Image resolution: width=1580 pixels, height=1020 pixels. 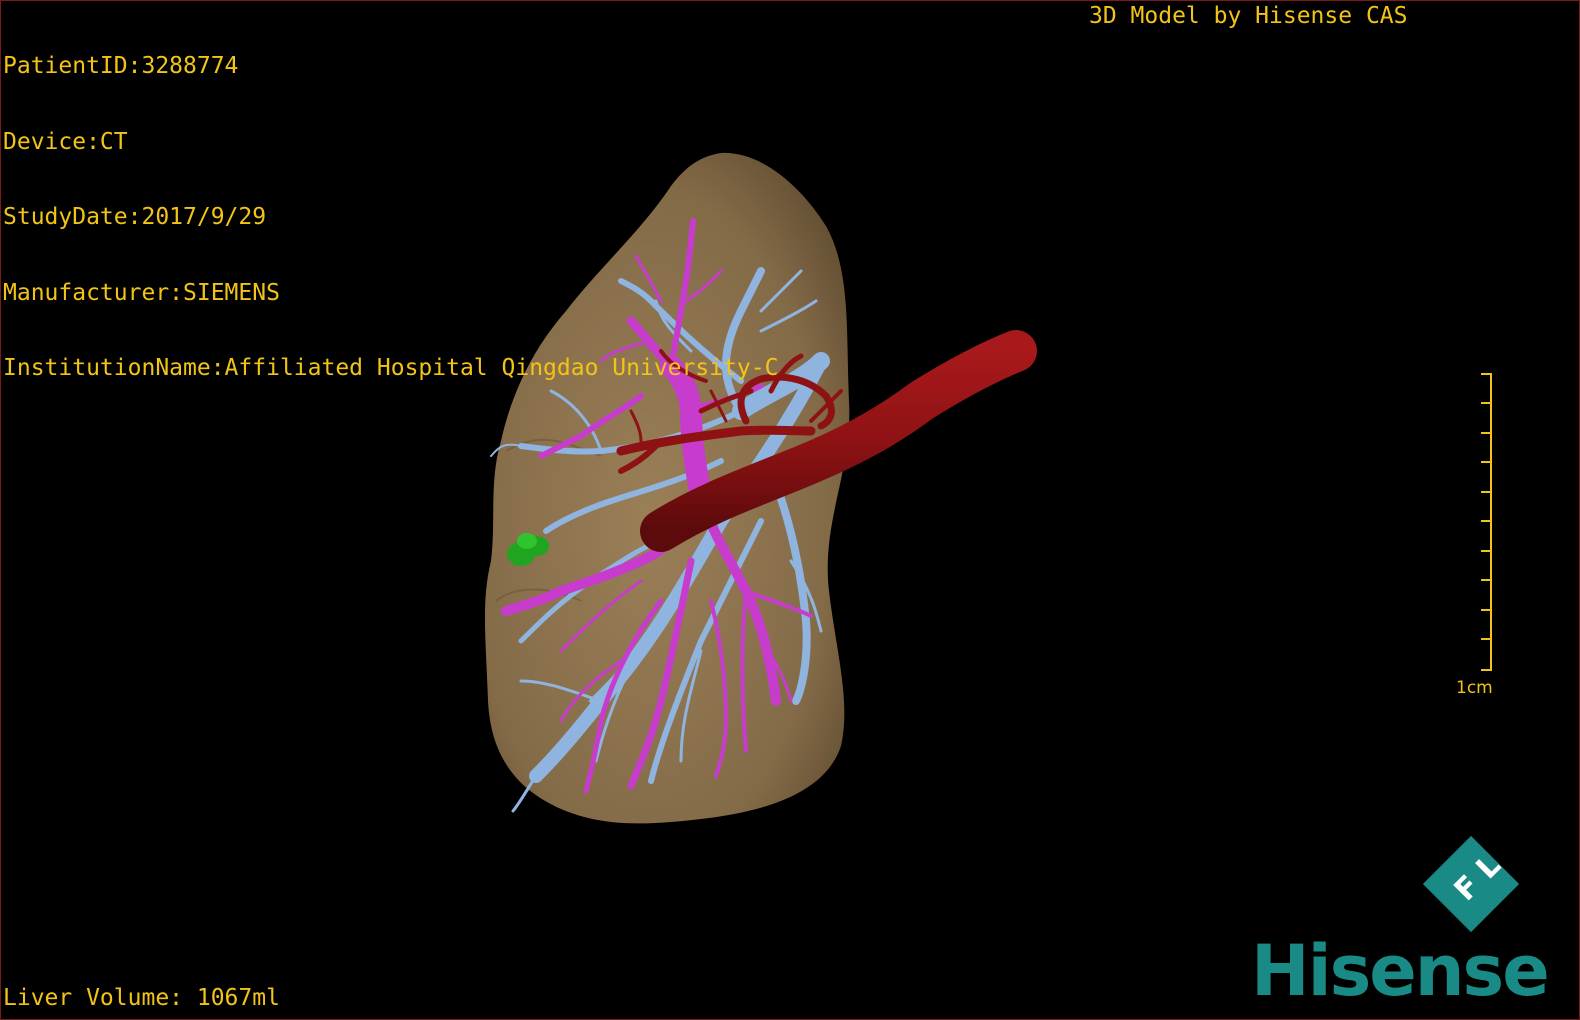 I want to click on study-date: StudyDate:2017/9/29, so click(x=135, y=217).